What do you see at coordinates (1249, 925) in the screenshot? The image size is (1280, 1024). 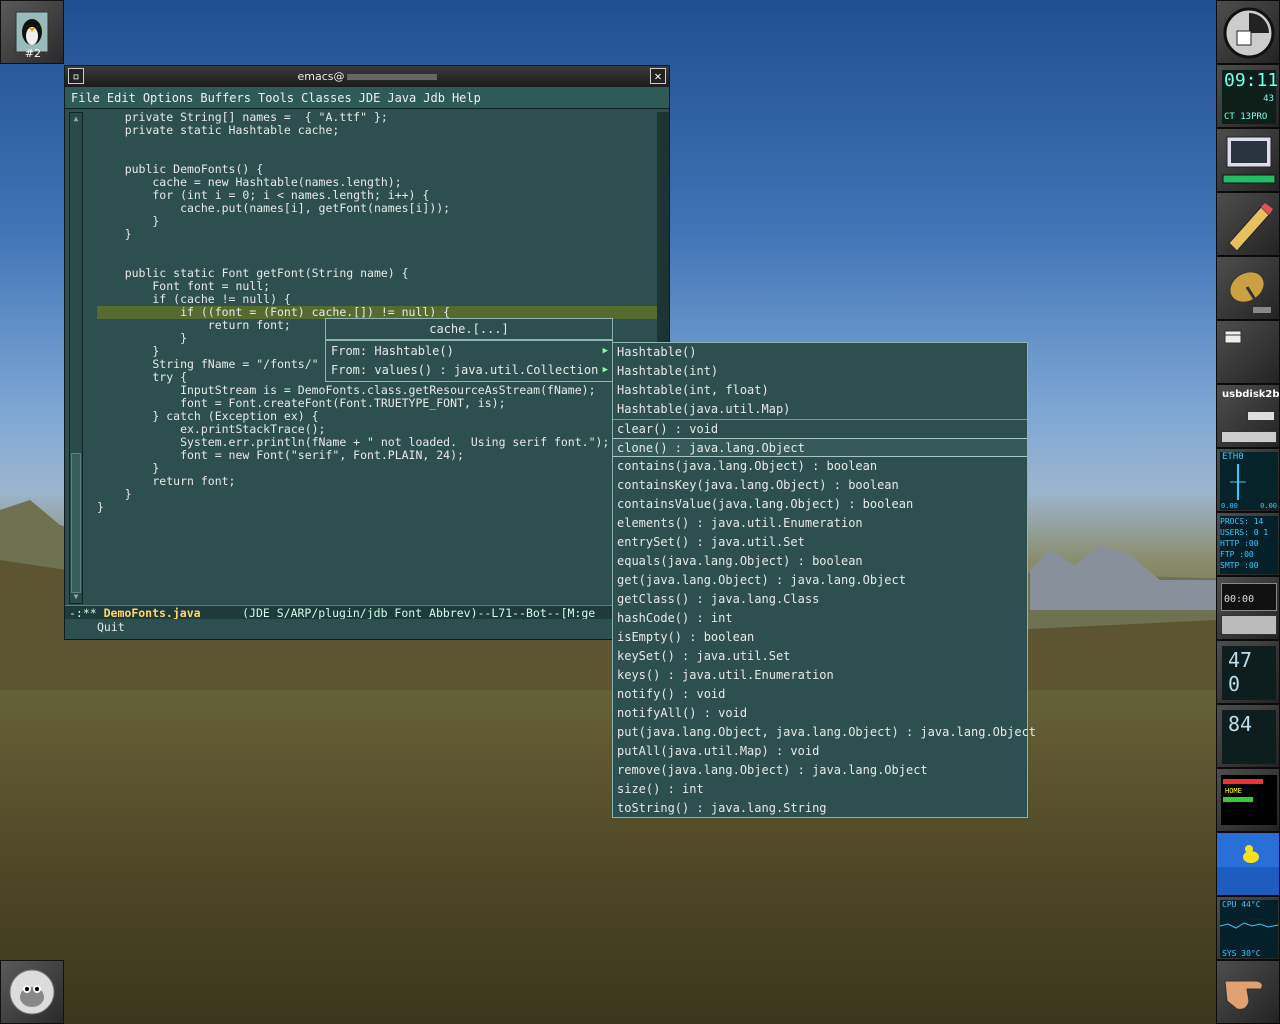 I see `temp-graph` at bounding box center [1249, 925].